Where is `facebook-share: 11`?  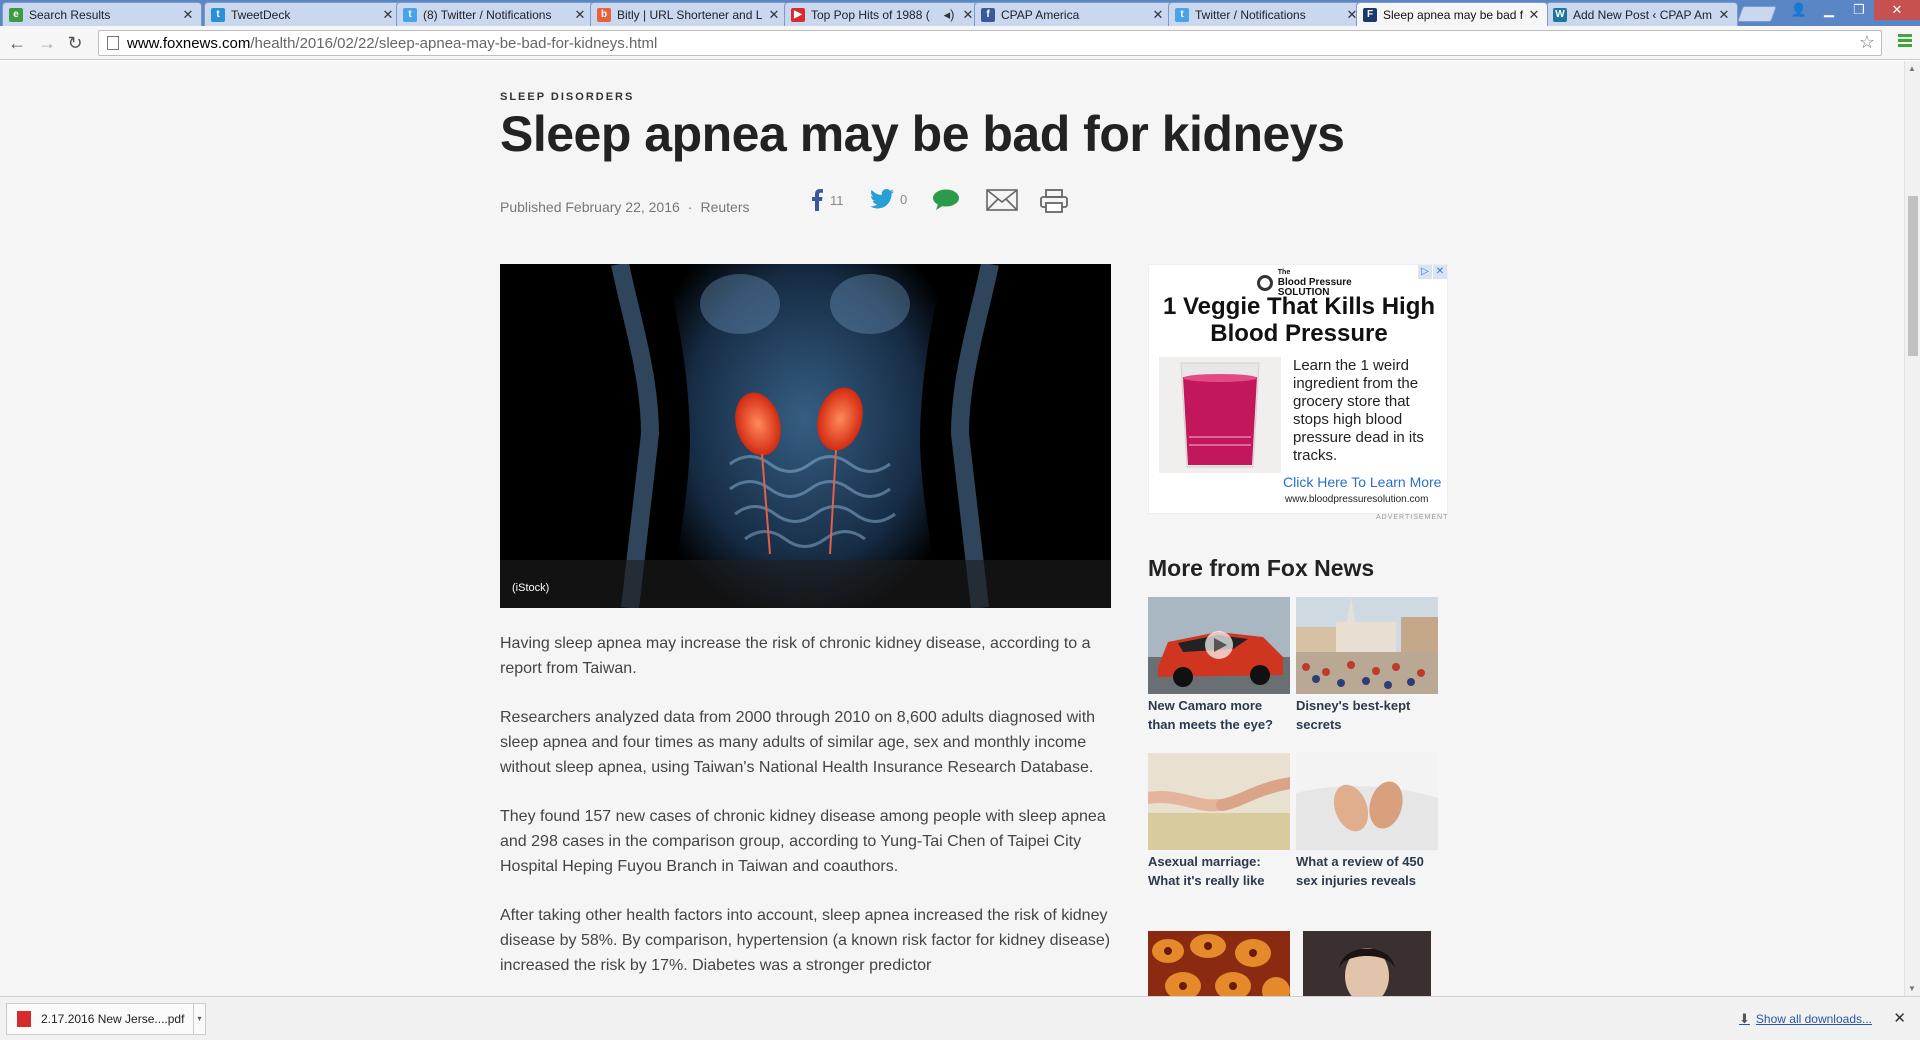 facebook-share: 11 is located at coordinates (827, 200).